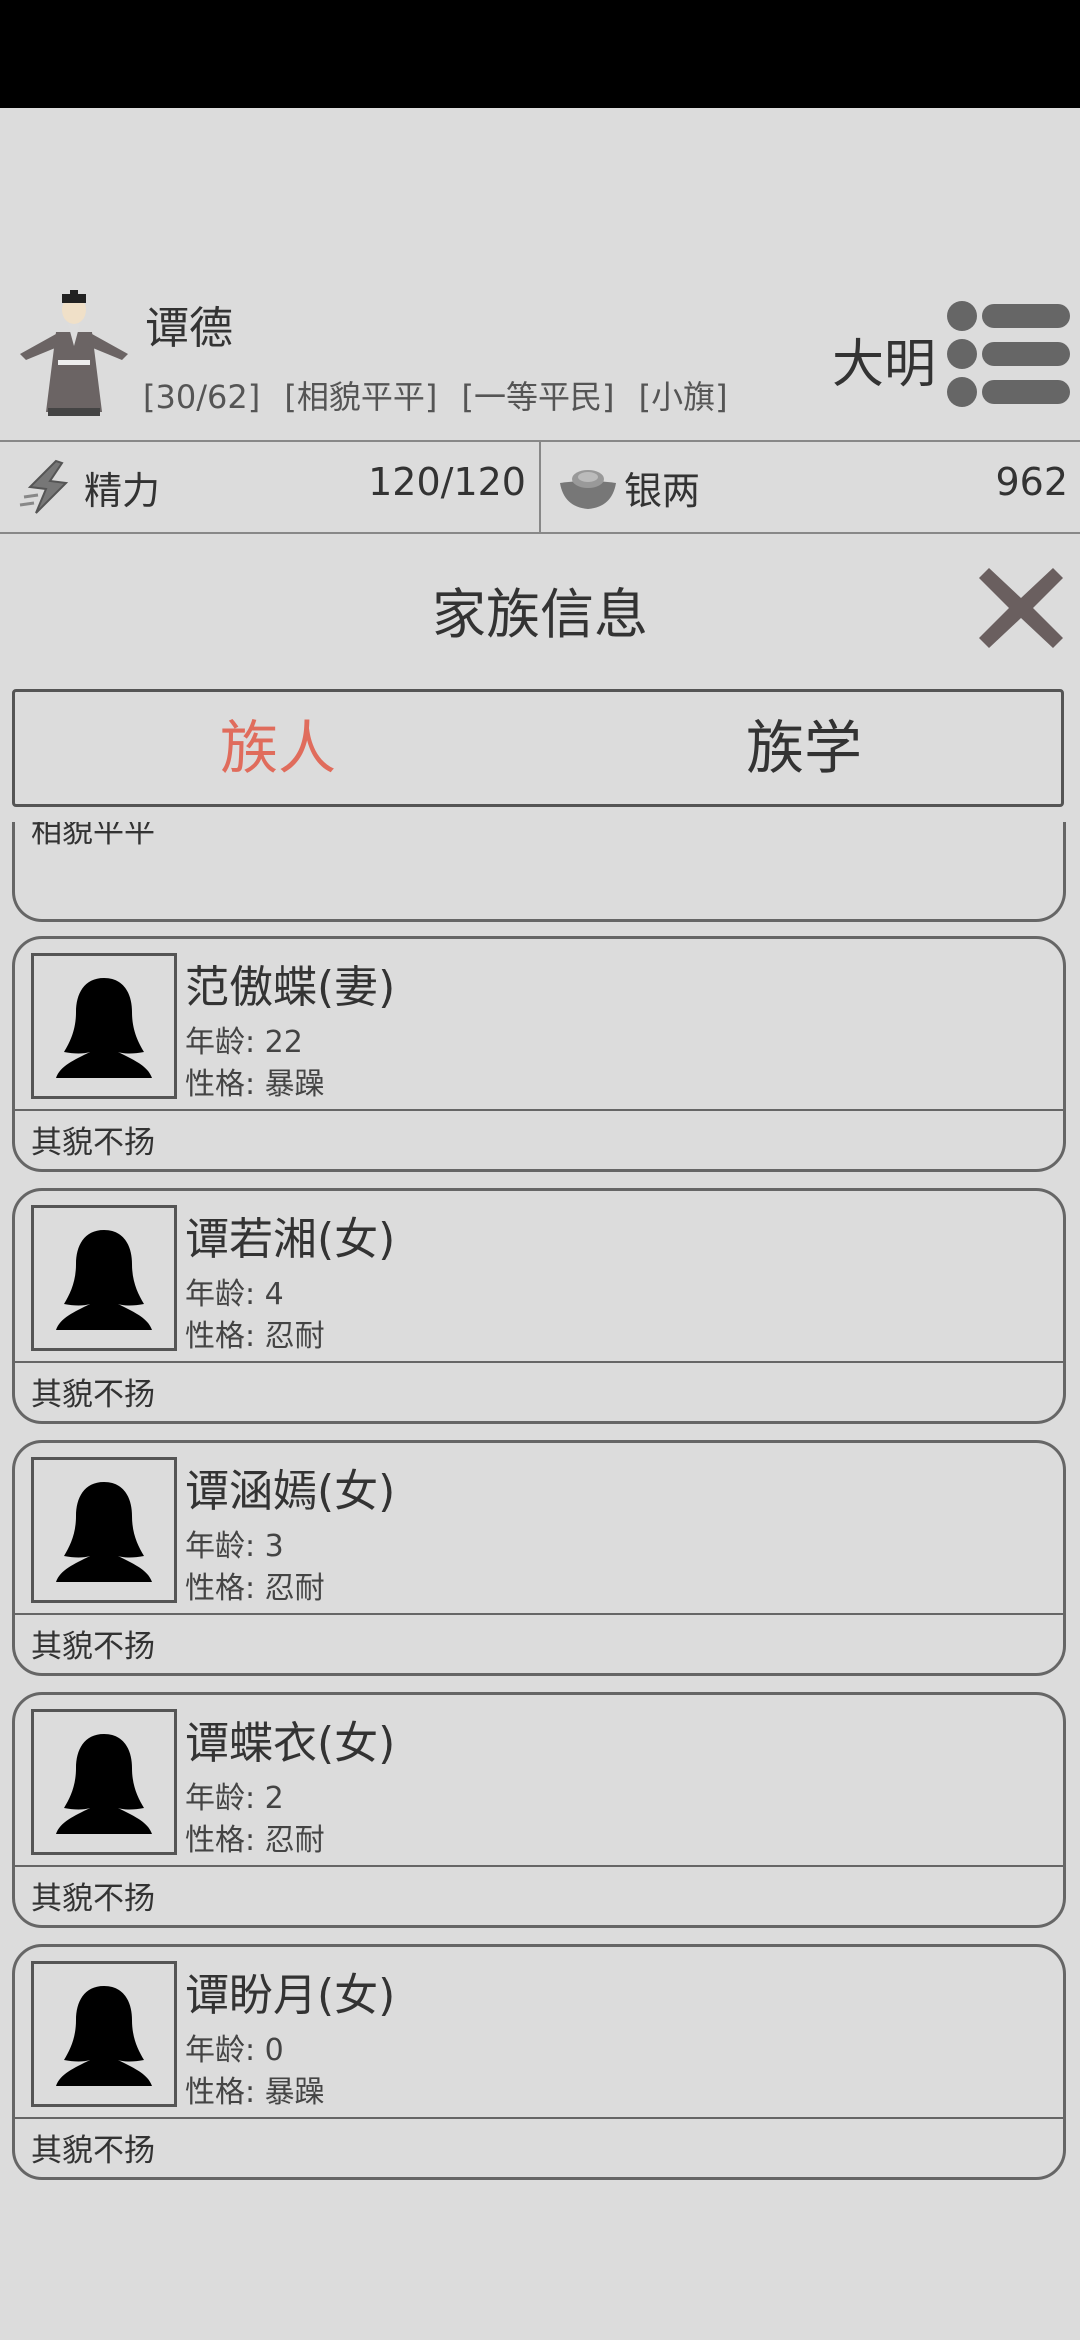  I want to click on energy-label: 精力, so click(122, 491).